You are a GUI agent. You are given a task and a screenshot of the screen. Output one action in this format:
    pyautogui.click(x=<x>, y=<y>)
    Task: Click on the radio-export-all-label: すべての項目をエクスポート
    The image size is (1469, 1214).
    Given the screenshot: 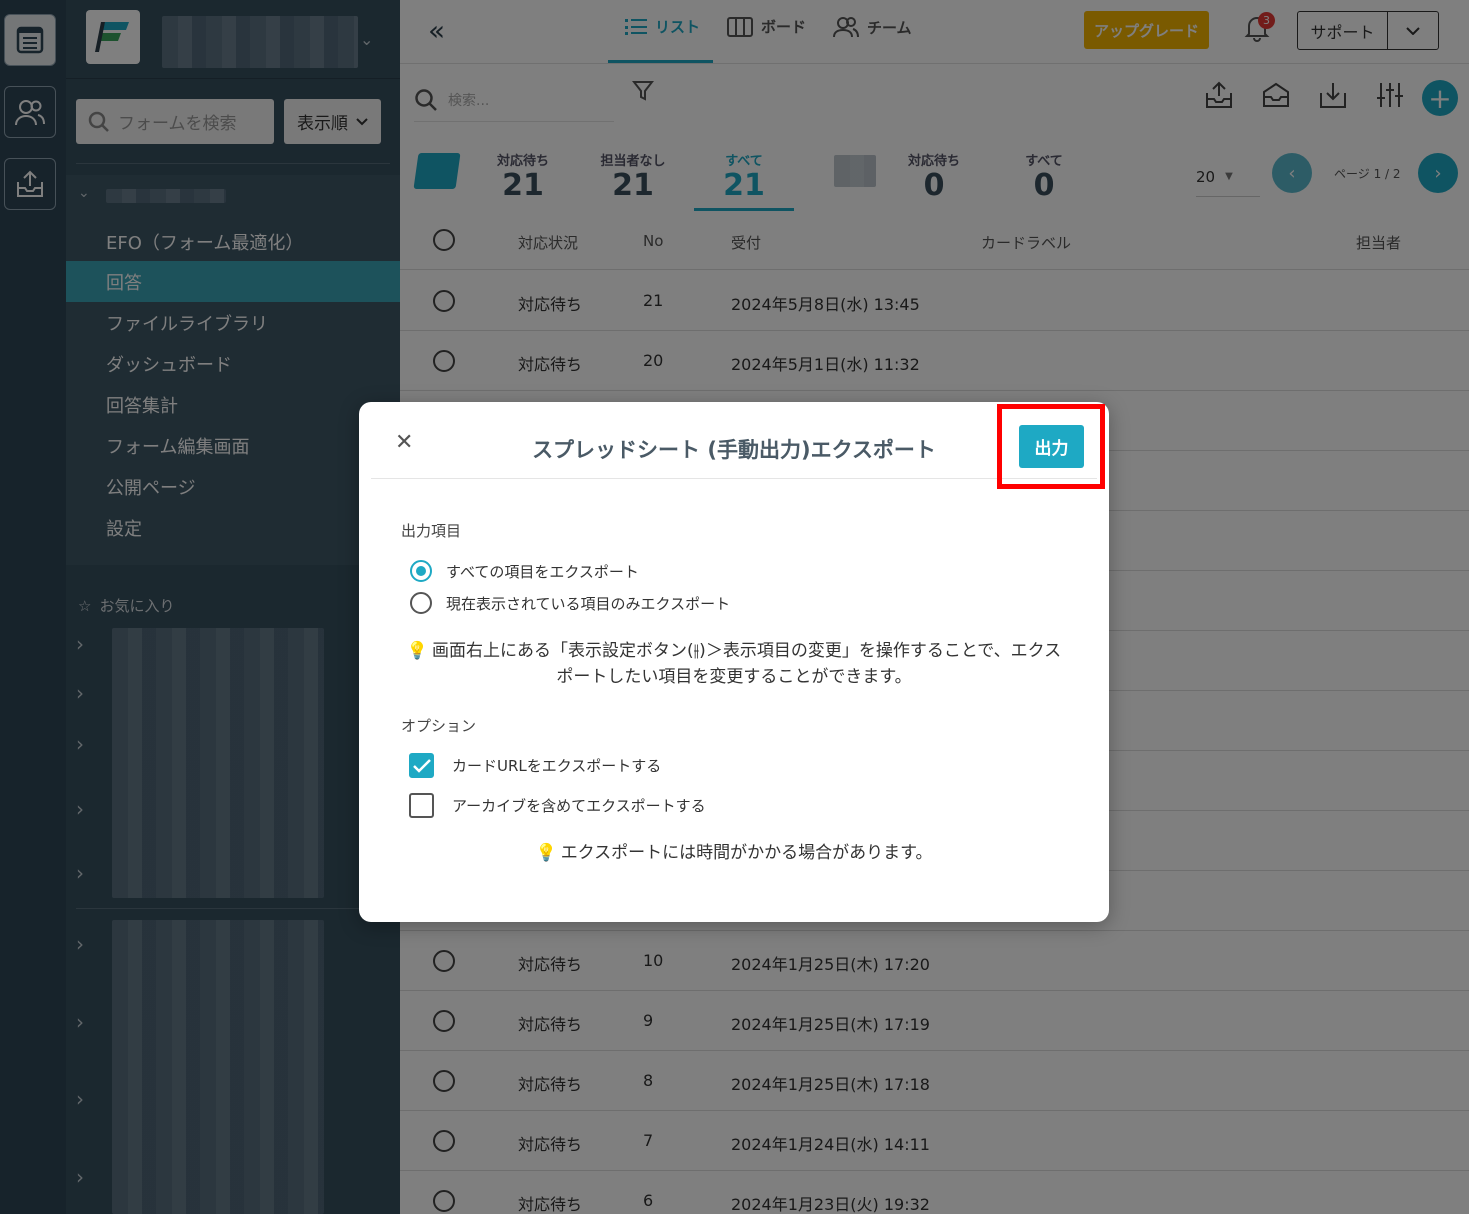 What is the action you would take?
    pyautogui.click(x=542, y=571)
    